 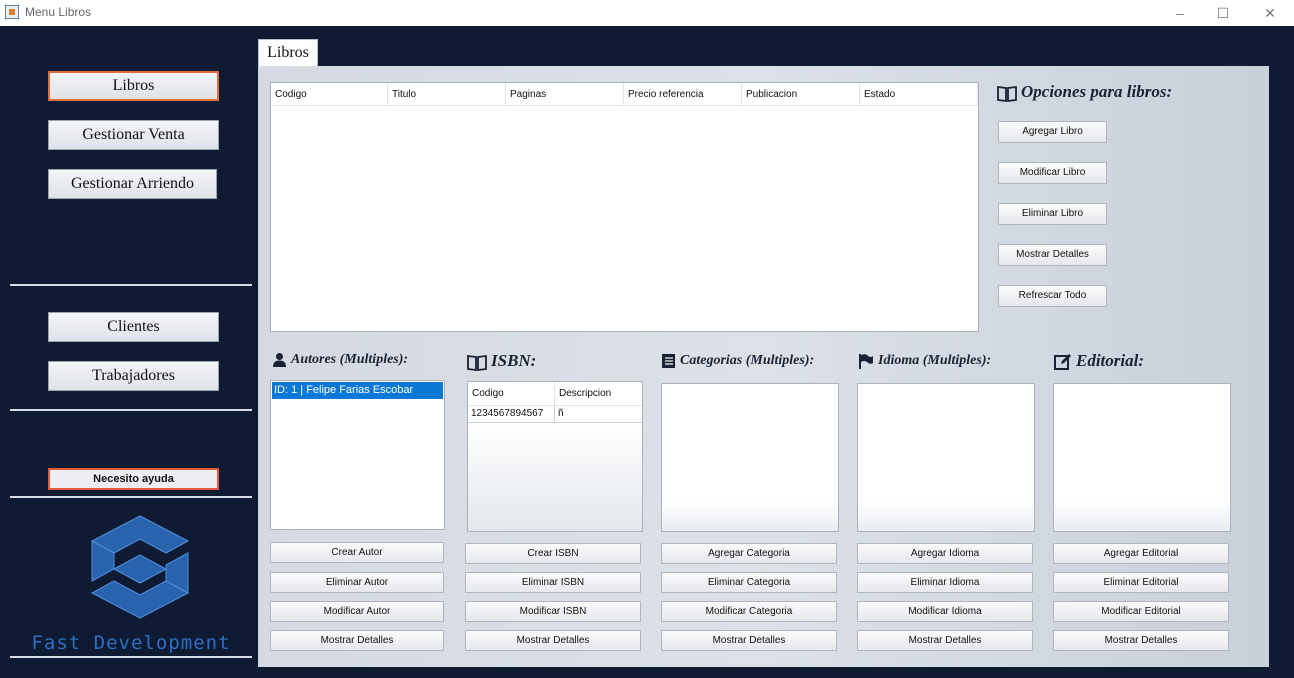 What do you see at coordinates (1141, 611) in the screenshot?
I see `modificar-editorial-button: Modificar Editorial` at bounding box center [1141, 611].